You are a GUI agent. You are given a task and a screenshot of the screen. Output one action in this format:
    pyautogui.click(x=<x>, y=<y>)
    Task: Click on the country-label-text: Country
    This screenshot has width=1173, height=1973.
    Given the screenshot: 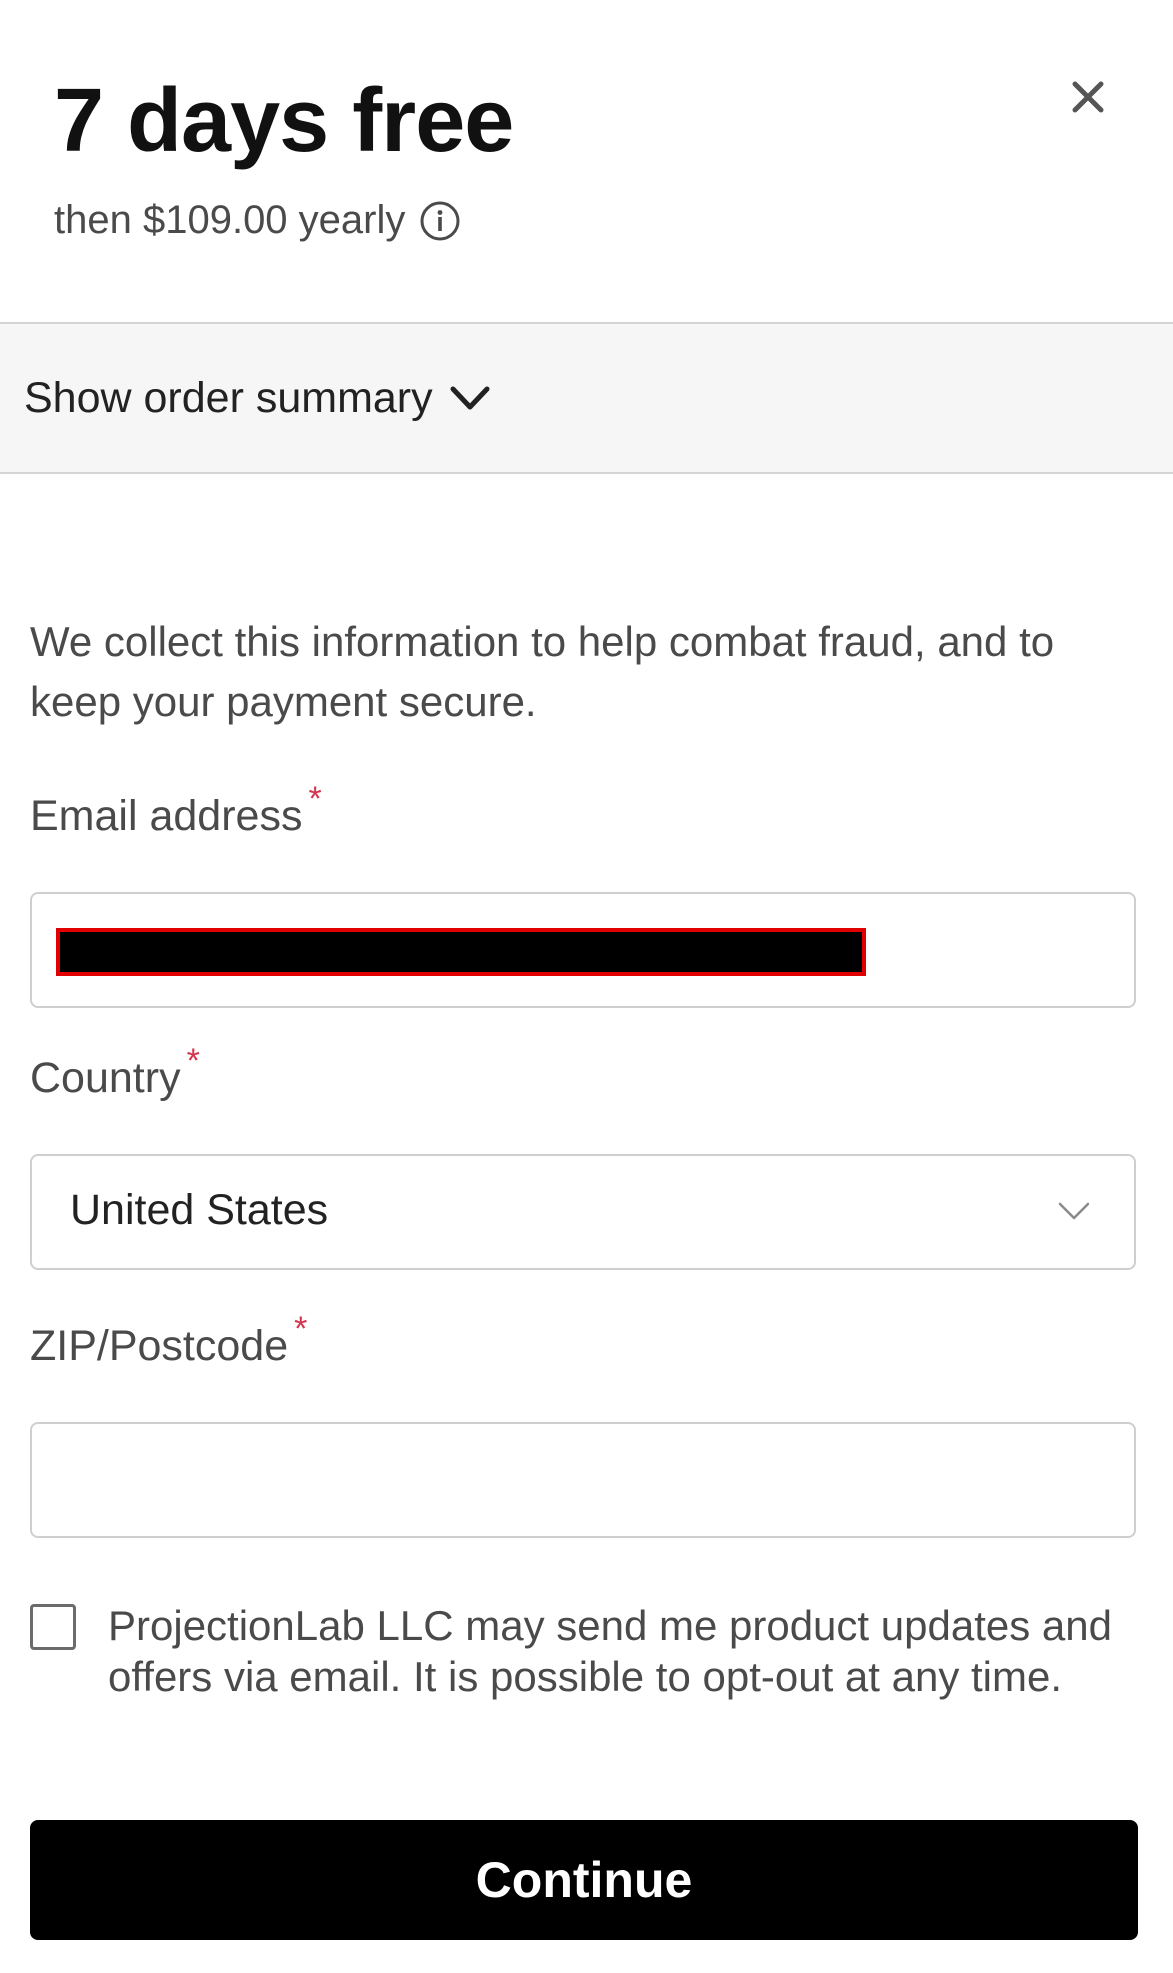 What is the action you would take?
    pyautogui.click(x=105, y=1078)
    